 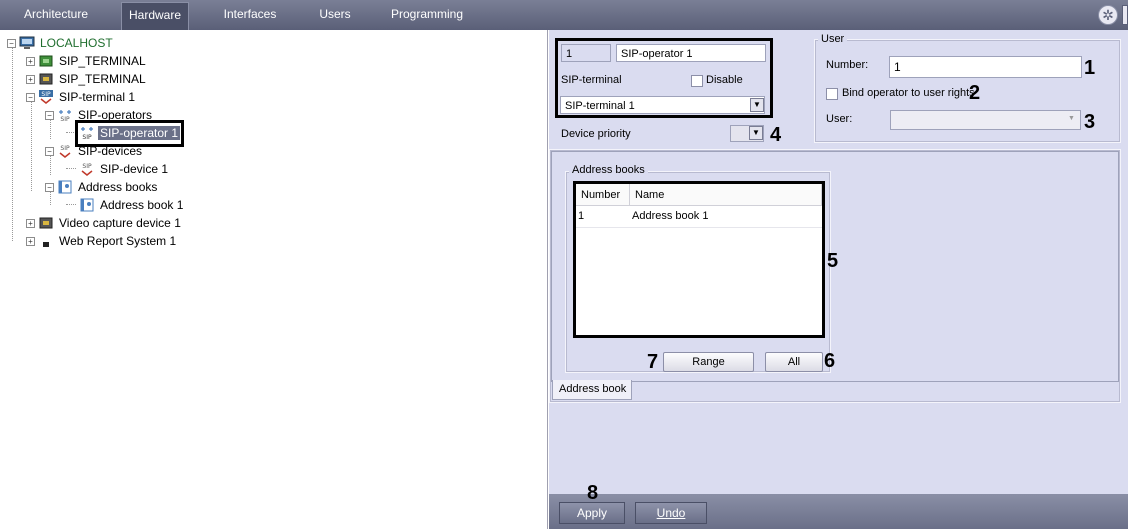 I want to click on column-header-number: Number, so click(x=603, y=195).